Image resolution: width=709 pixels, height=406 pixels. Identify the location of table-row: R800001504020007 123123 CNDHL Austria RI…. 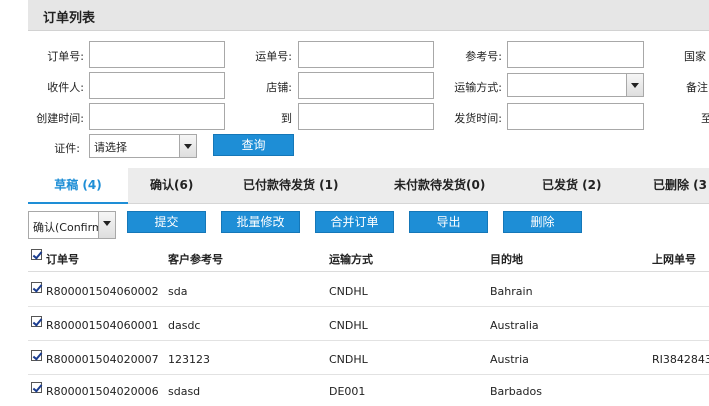
(368, 358).